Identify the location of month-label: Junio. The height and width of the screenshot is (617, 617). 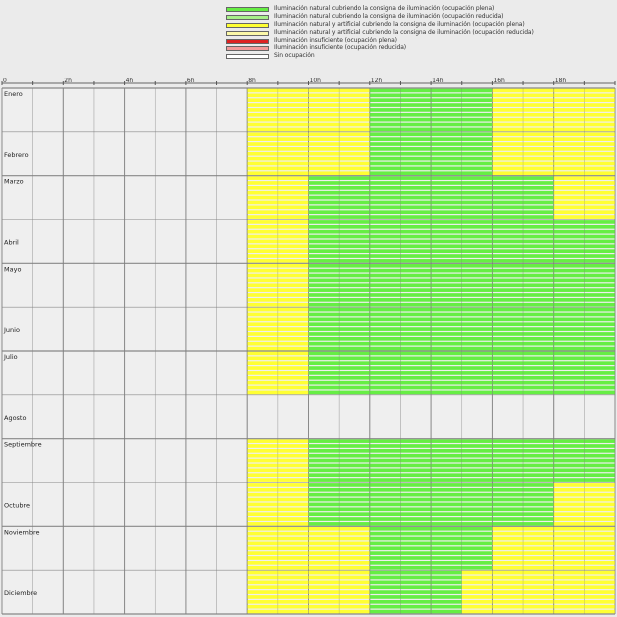
(11, 330).